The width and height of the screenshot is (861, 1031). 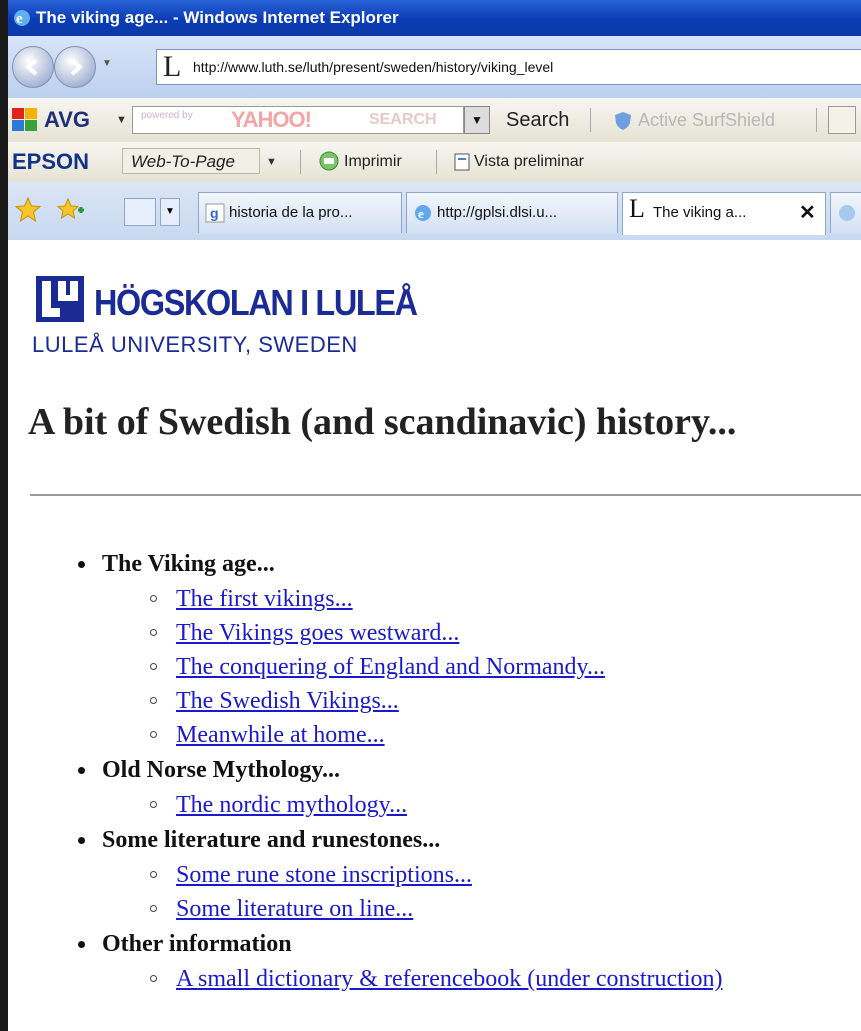 I want to click on favorites-star-icon, so click(x=28, y=210).